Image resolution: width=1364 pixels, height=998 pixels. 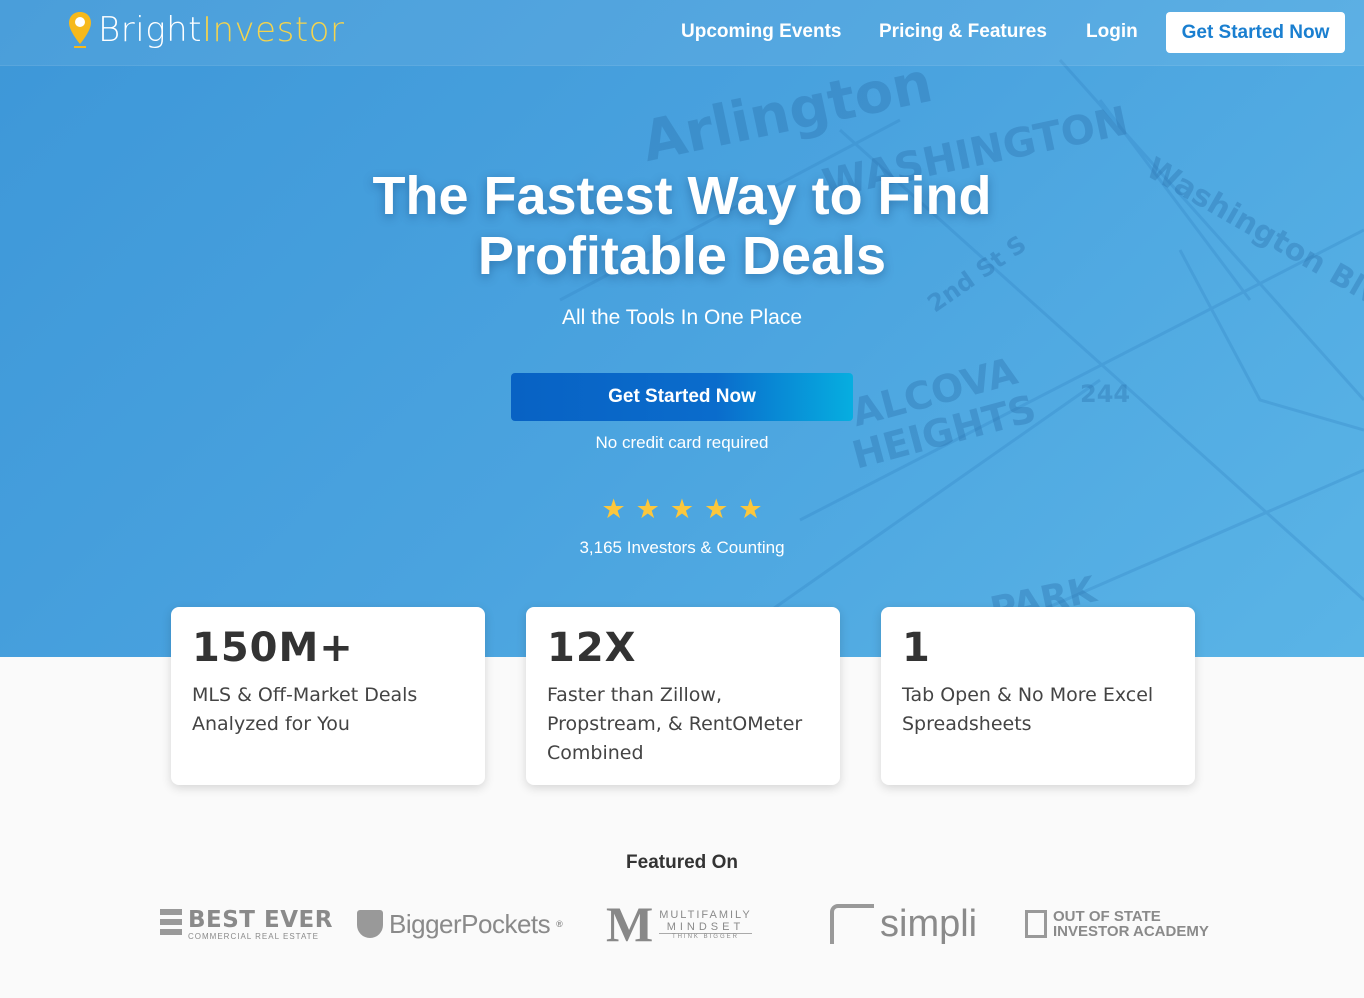 I want to click on logo-text: simpli, so click(x=929, y=923).